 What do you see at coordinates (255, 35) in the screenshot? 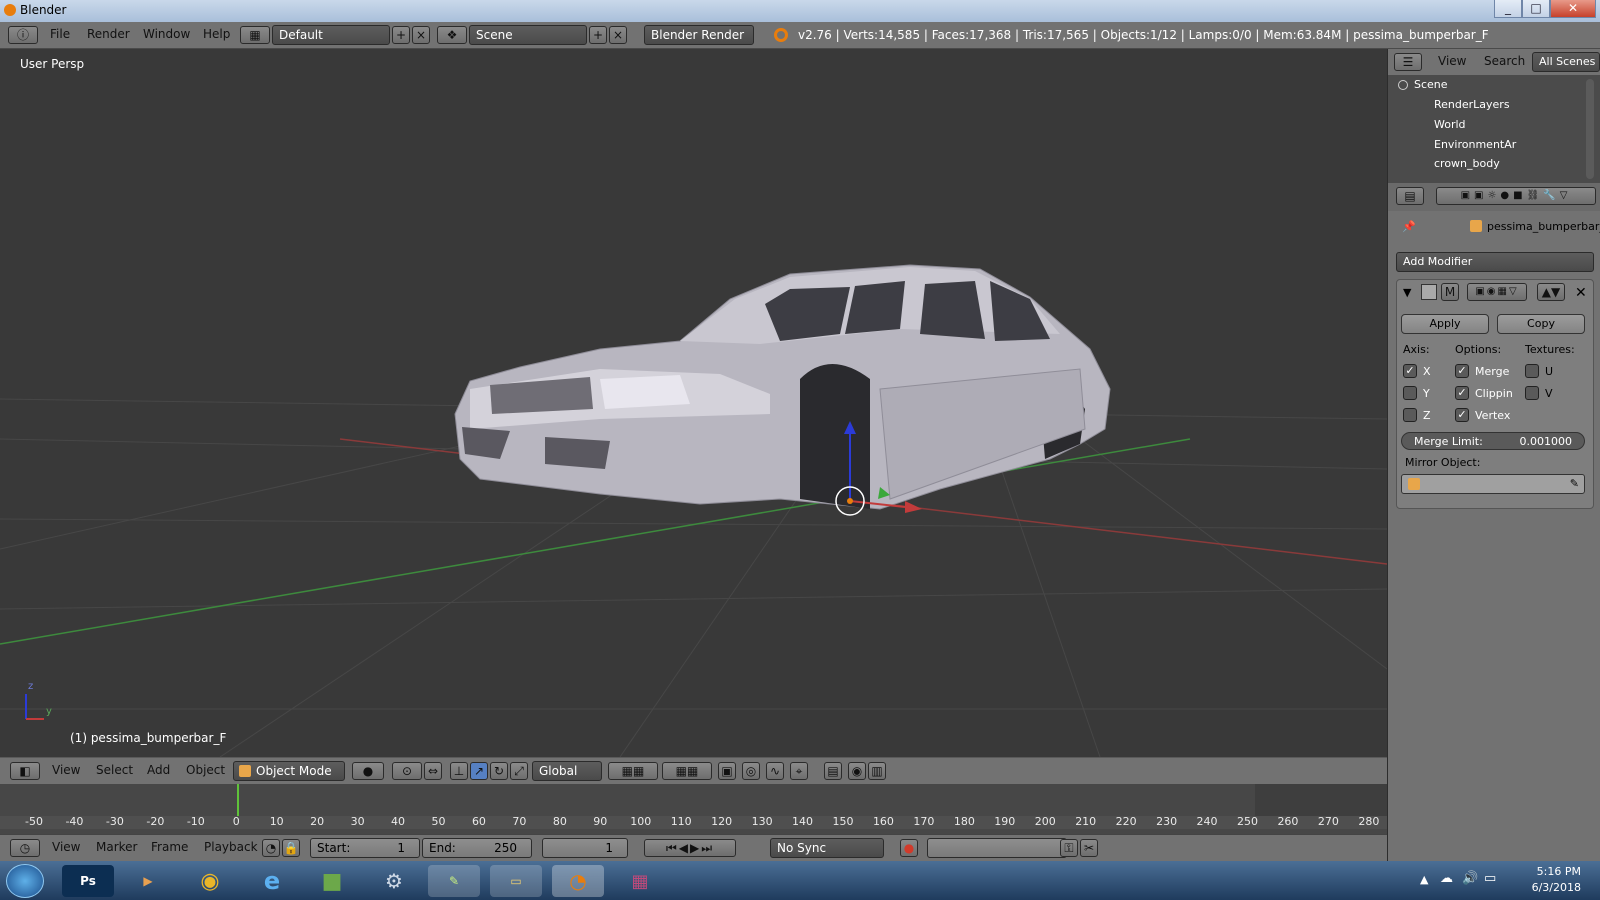
I see `screen-layout-icon: ▦` at bounding box center [255, 35].